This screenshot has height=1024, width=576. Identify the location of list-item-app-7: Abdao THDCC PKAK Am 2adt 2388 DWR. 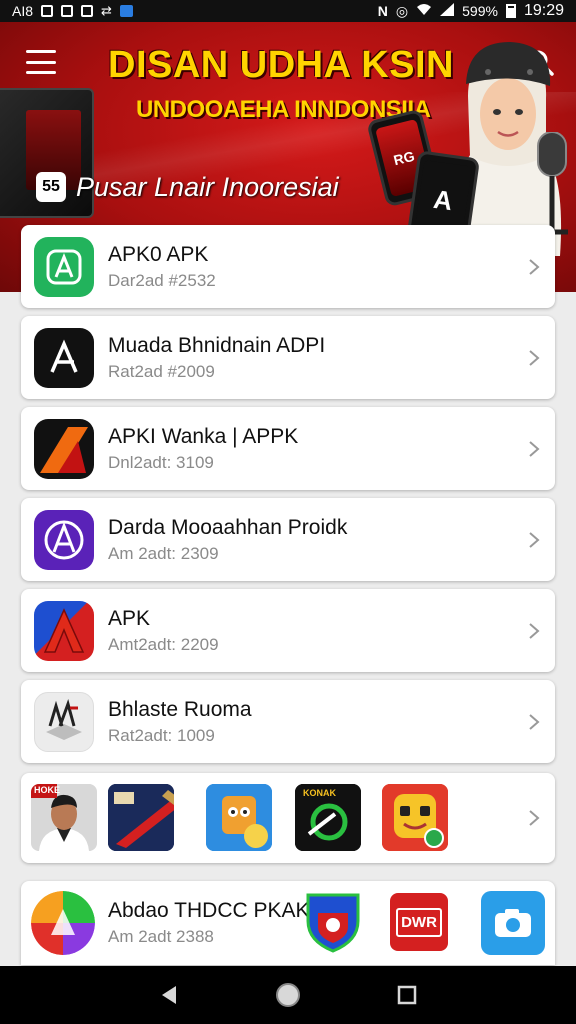
(288, 923).